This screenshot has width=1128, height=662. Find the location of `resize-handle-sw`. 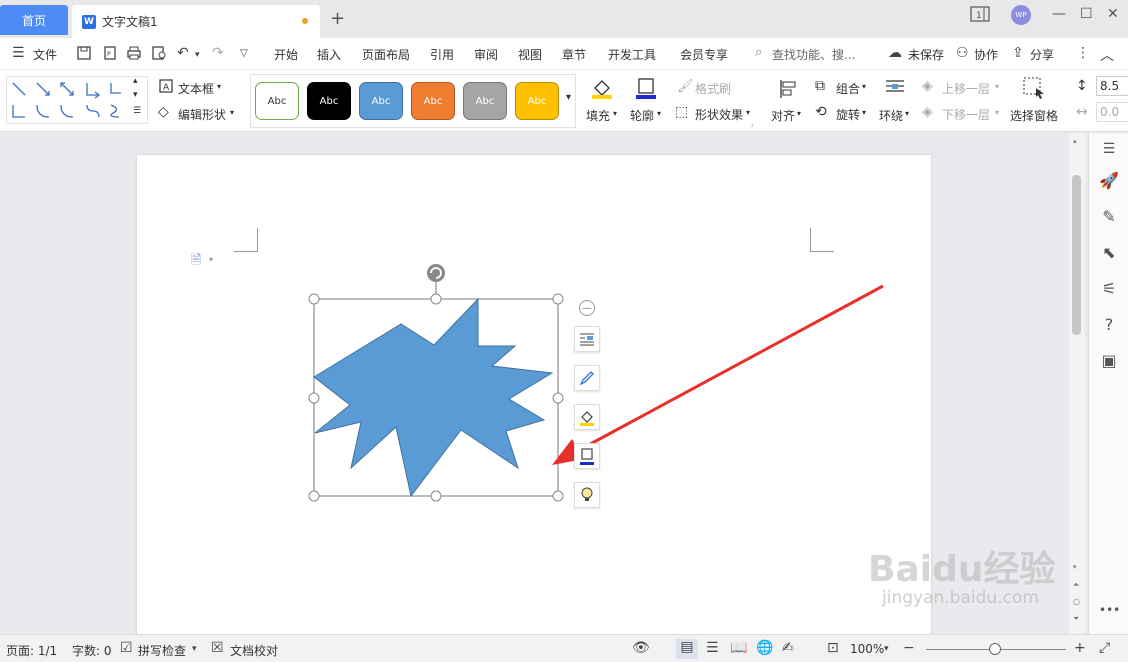

resize-handle-sw is located at coordinates (314, 496).